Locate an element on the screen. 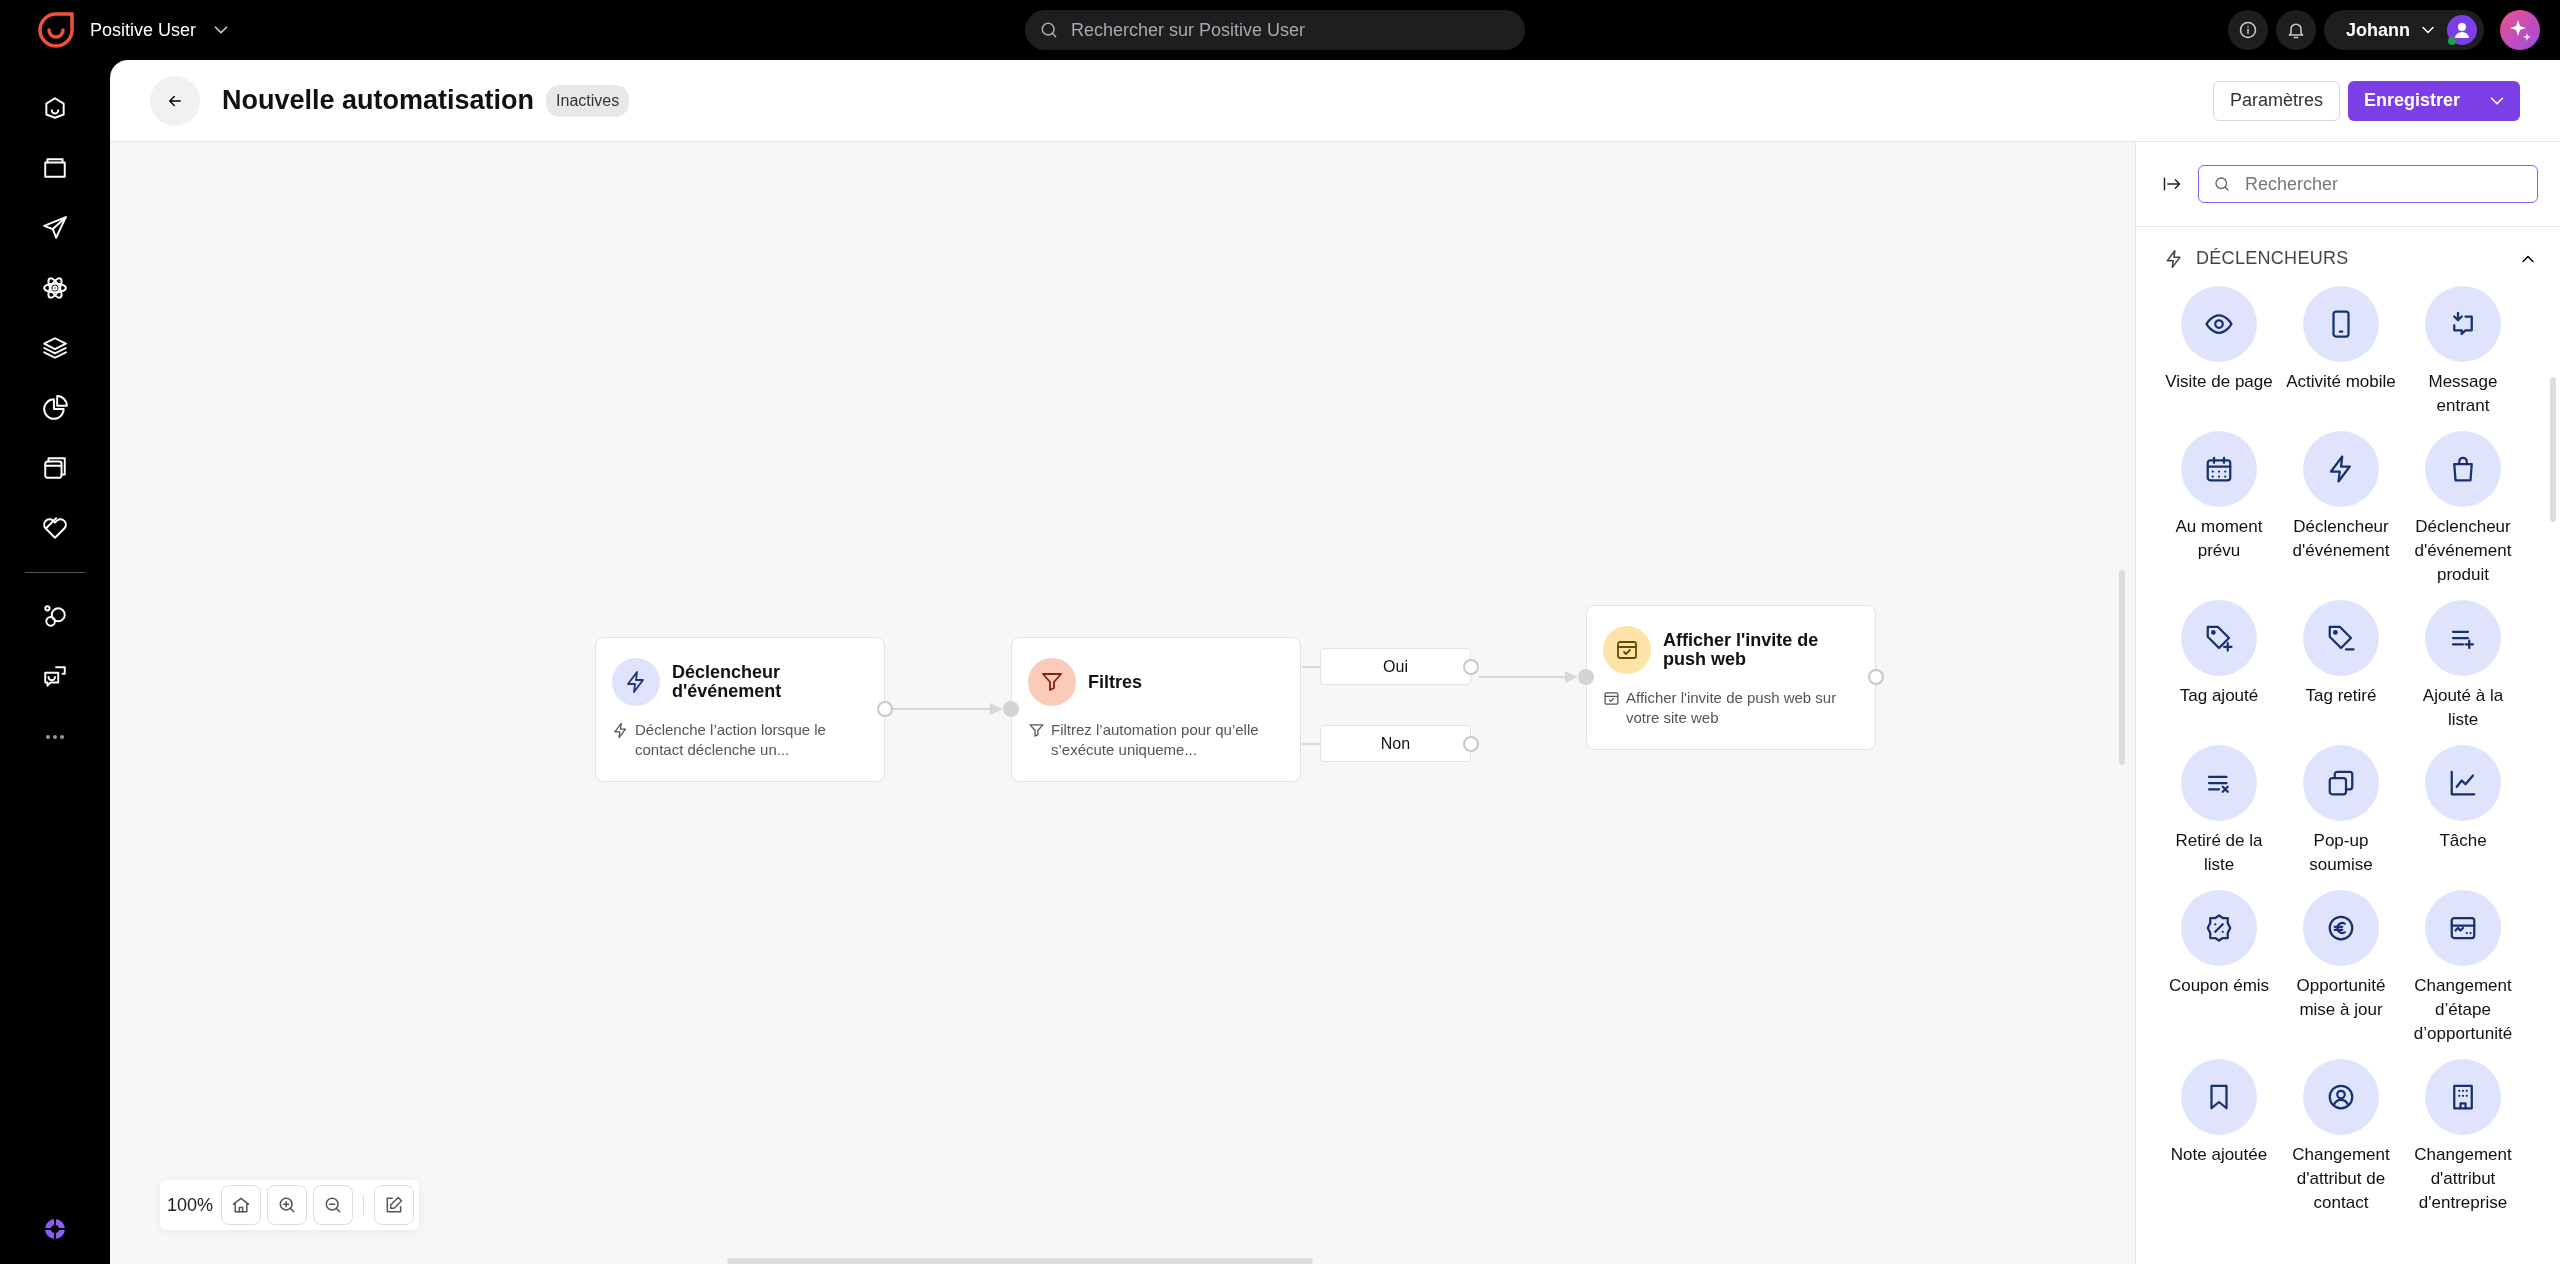  info-button is located at coordinates (2248, 30).